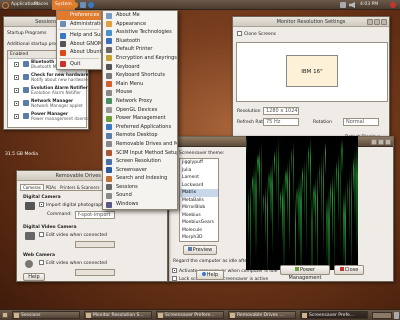 Image resolution: width=400 pixels, height=320 pixels. What do you see at coordinates (46, 315) in the screenshot?
I see `taskbar-item: Sessions` at bounding box center [46, 315].